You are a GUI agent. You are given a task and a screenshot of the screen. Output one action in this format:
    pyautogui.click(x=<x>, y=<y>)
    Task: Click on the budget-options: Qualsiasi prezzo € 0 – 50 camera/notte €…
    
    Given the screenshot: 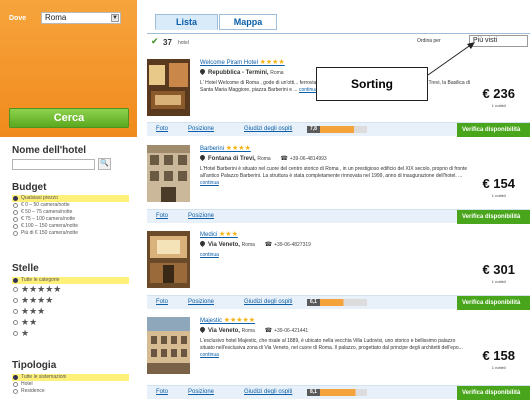 What is the action you would take?
    pyautogui.click(x=70, y=216)
    